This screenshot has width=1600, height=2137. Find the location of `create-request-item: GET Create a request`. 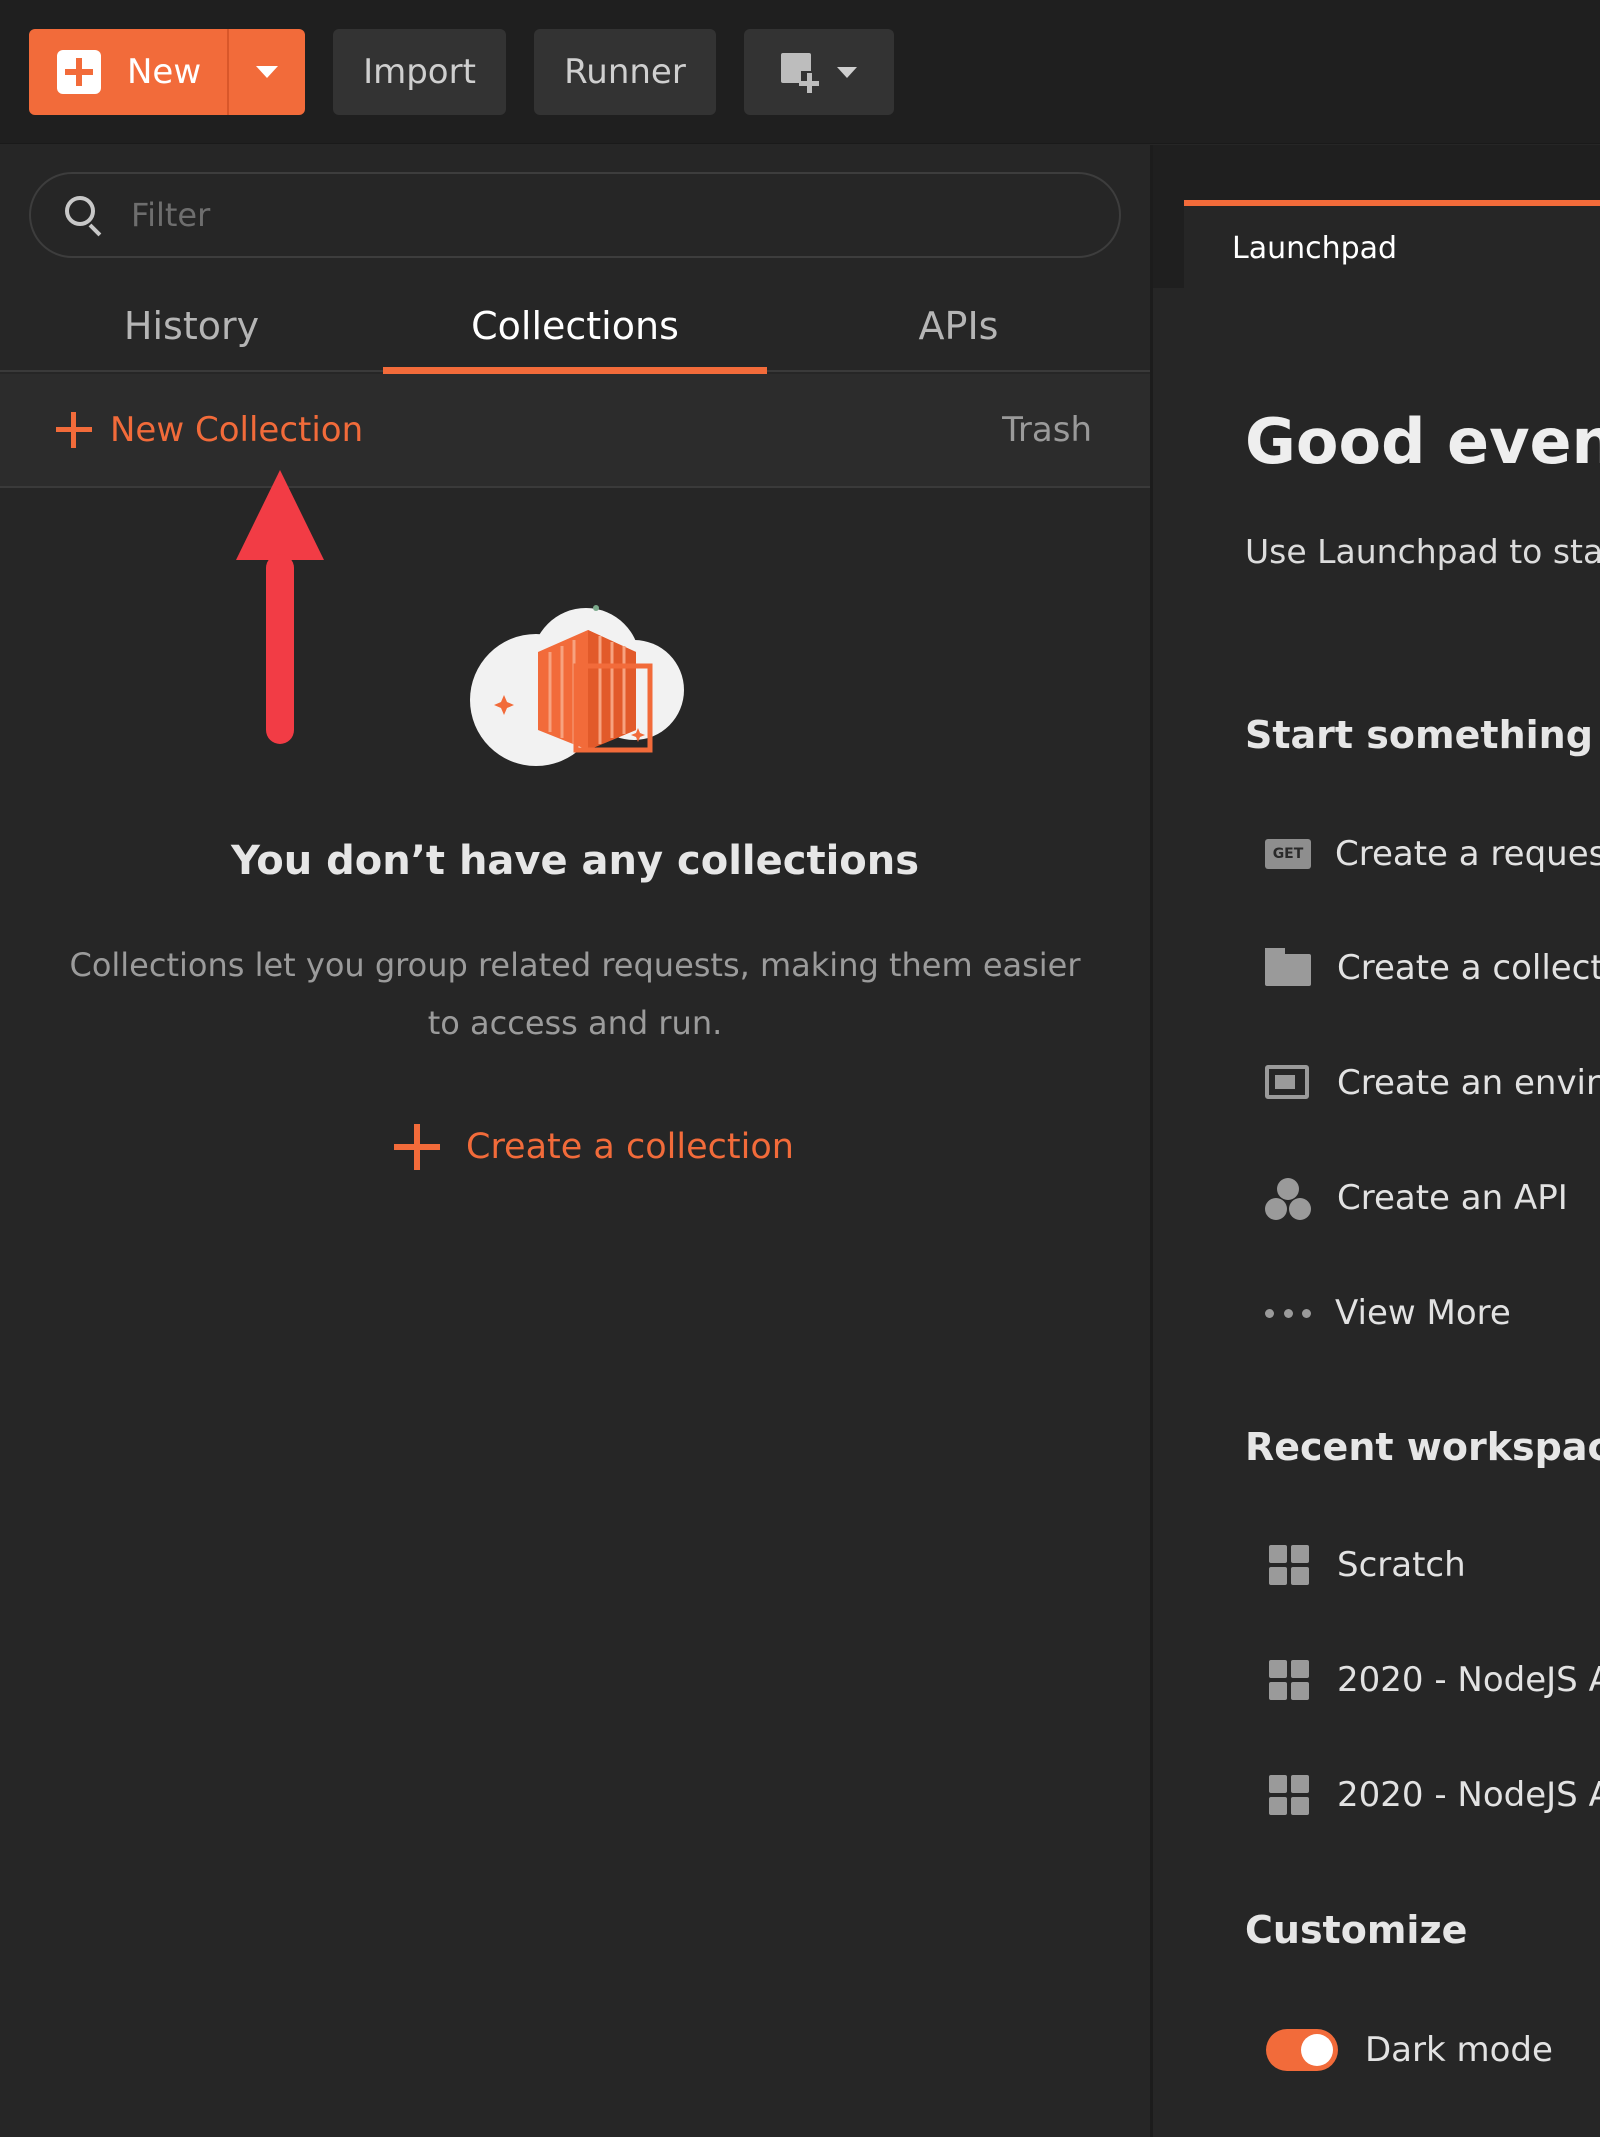

create-request-item: GET Create a request is located at coordinates (1432, 854).